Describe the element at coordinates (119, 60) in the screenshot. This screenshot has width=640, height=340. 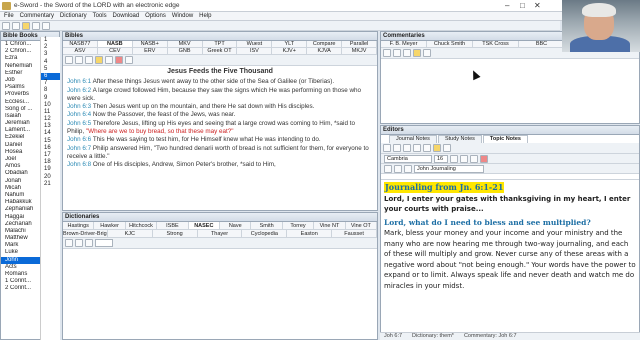
I see `red-letter-icon` at that location.